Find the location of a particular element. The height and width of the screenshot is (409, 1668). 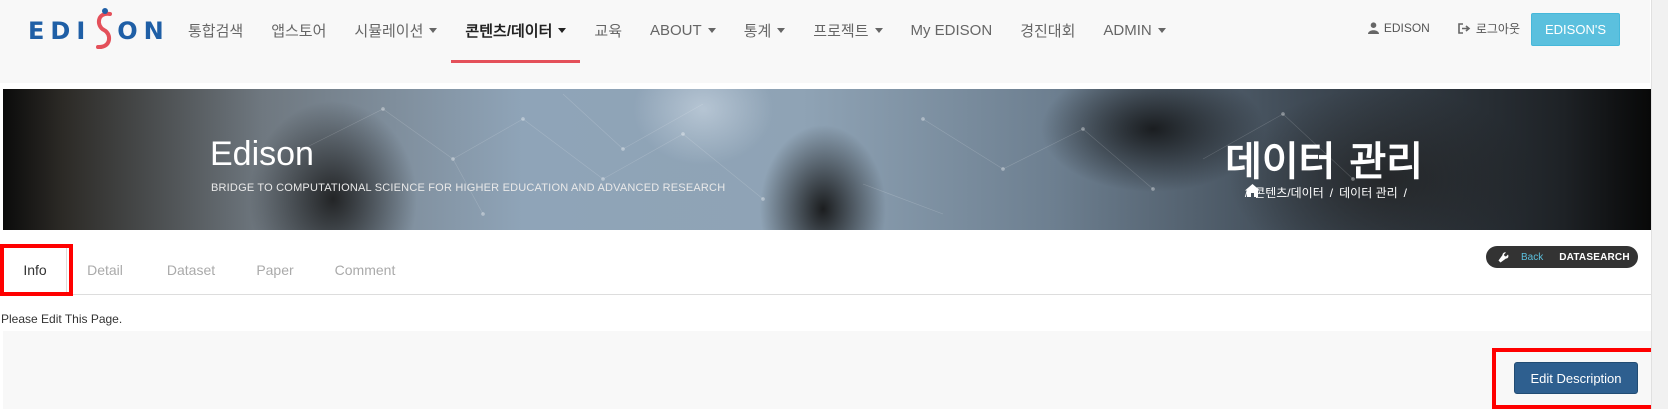

edison-logo: EDI ON is located at coordinates (99, 31).